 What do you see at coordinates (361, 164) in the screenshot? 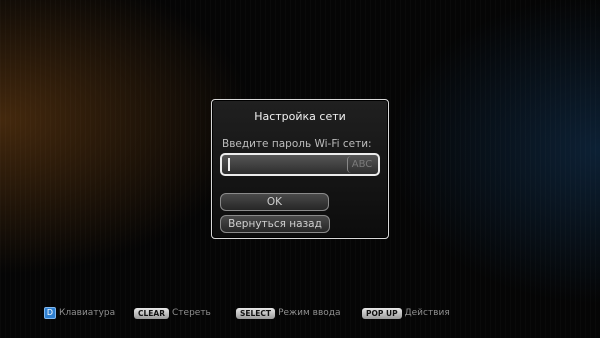
I see `input-mode-indicator: ABC` at bounding box center [361, 164].